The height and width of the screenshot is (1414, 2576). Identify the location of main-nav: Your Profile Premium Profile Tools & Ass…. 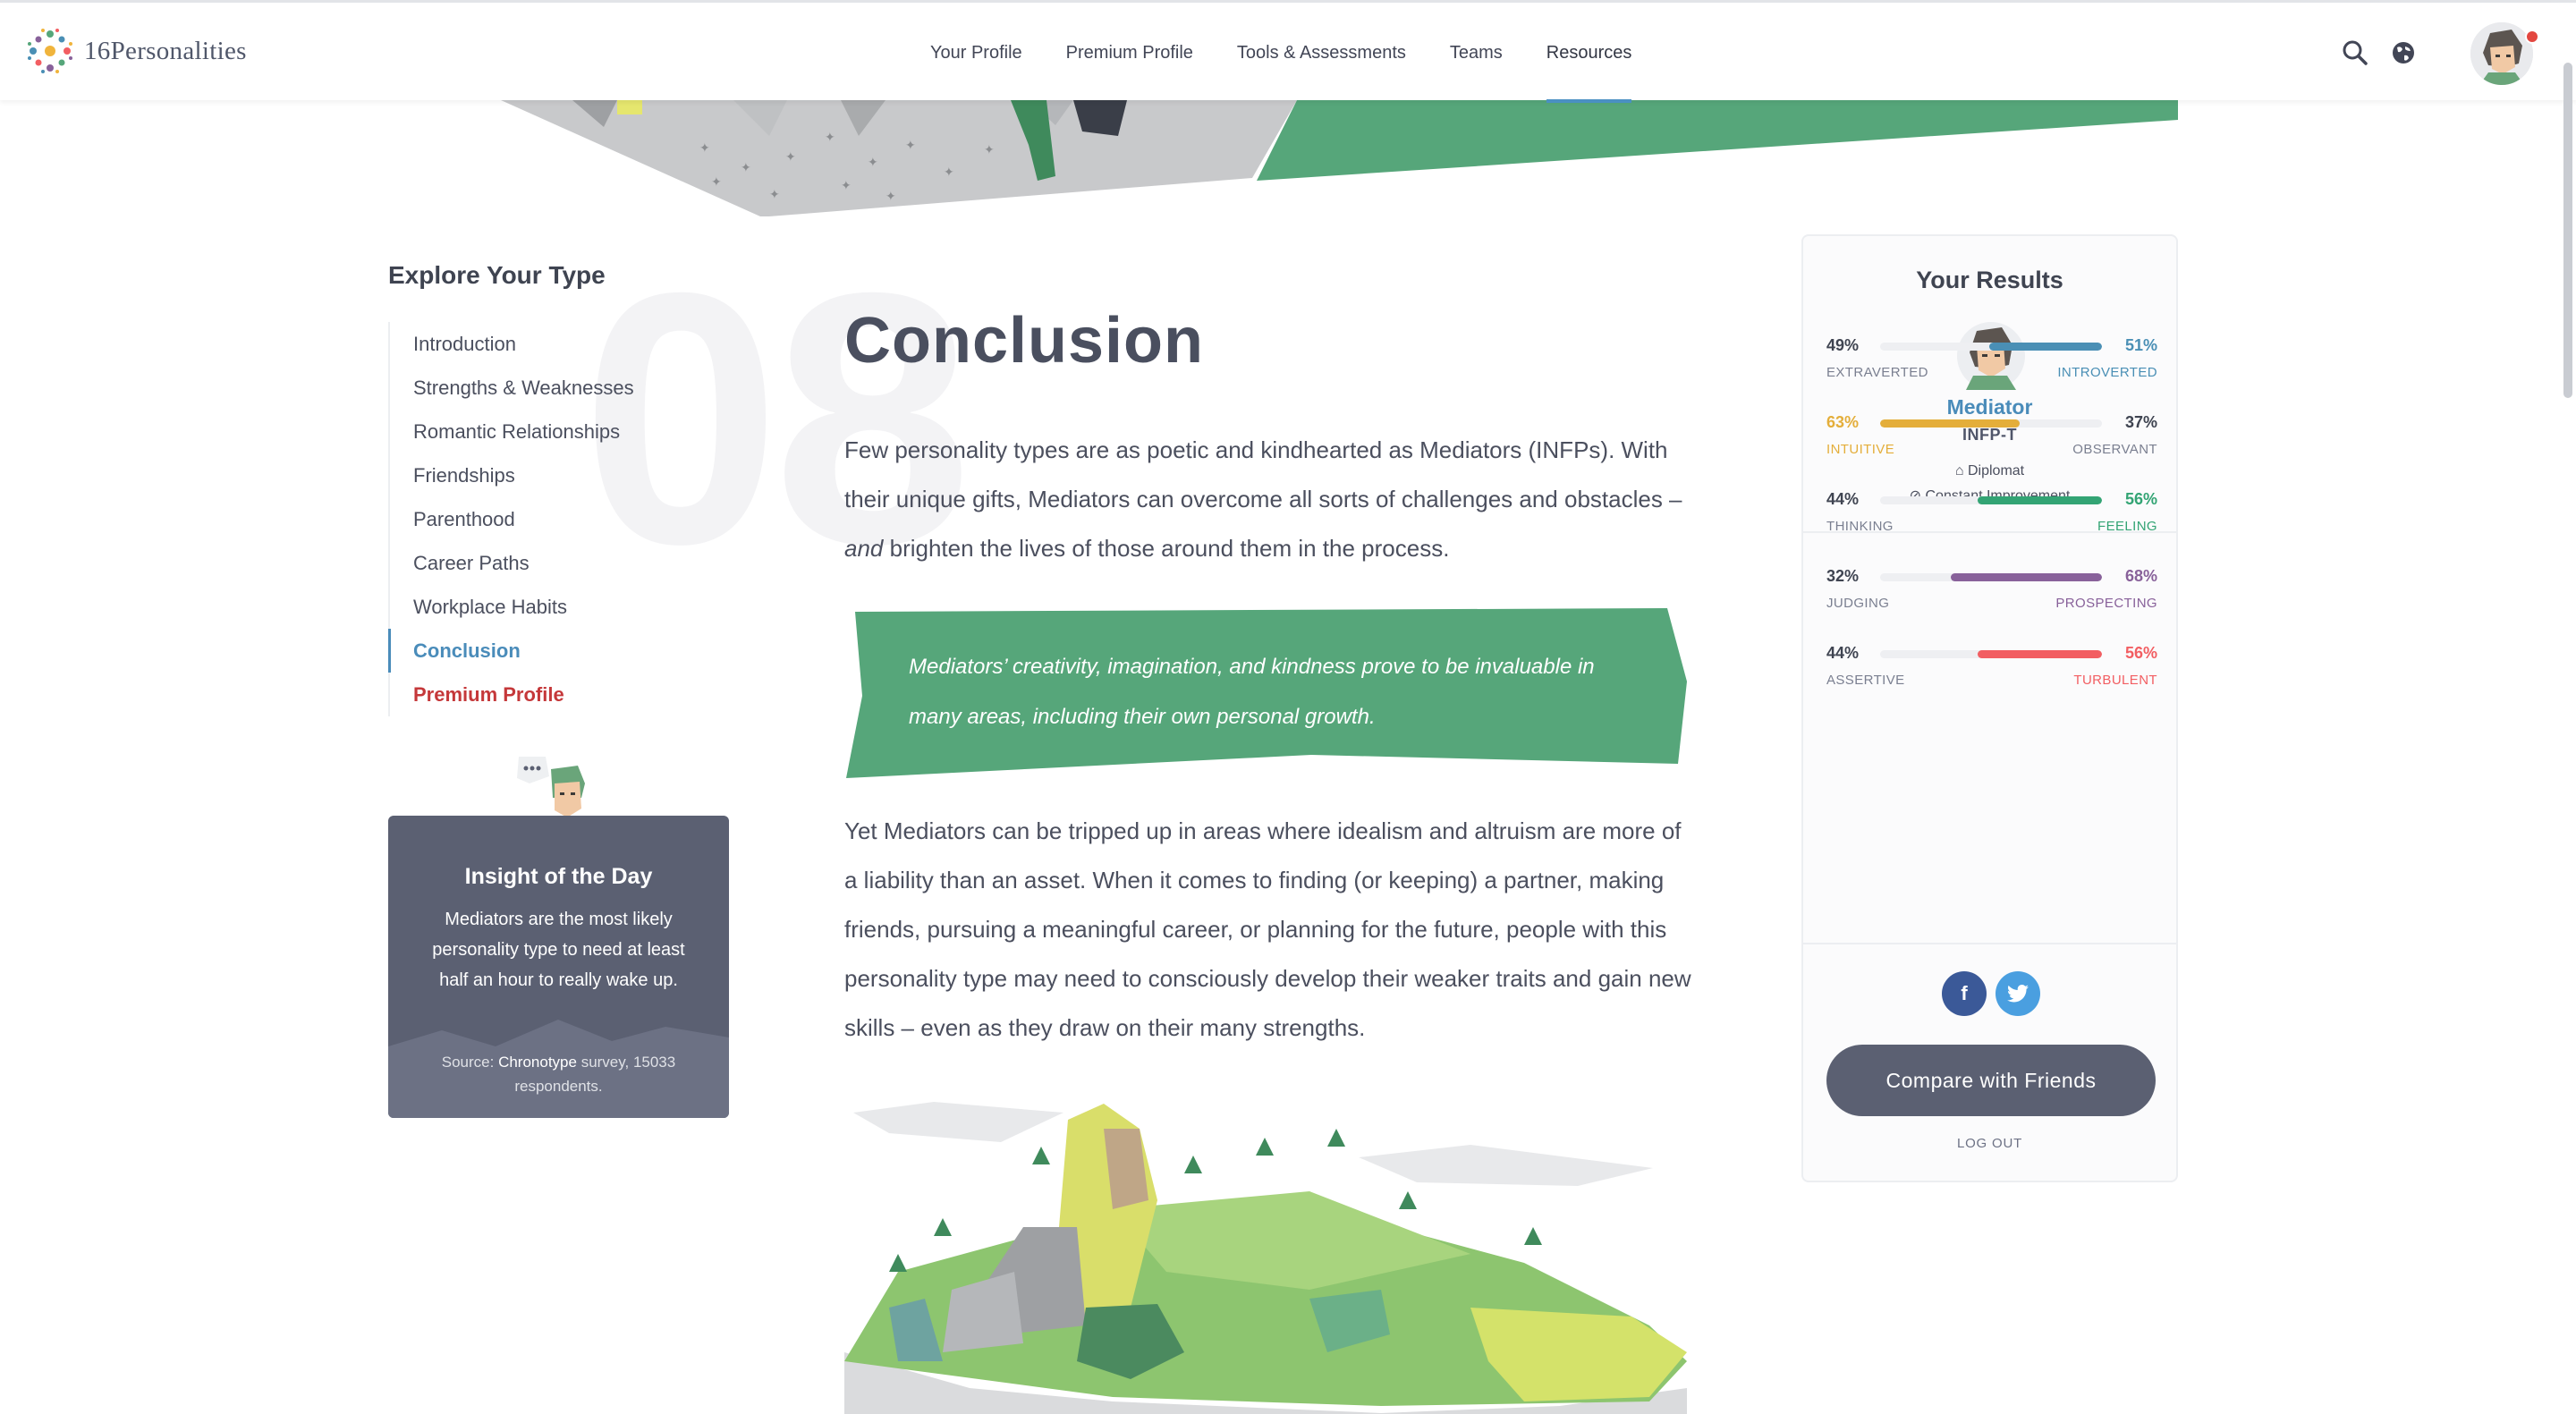
(1302, 53).